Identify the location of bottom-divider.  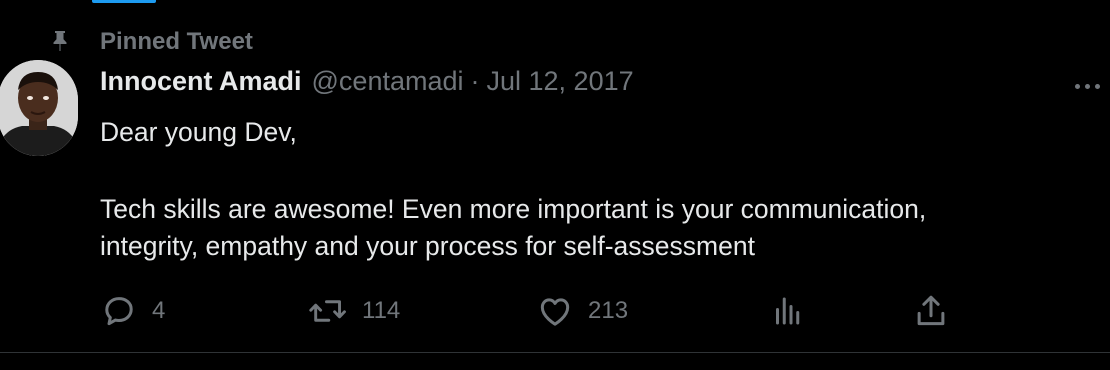
(555, 352).